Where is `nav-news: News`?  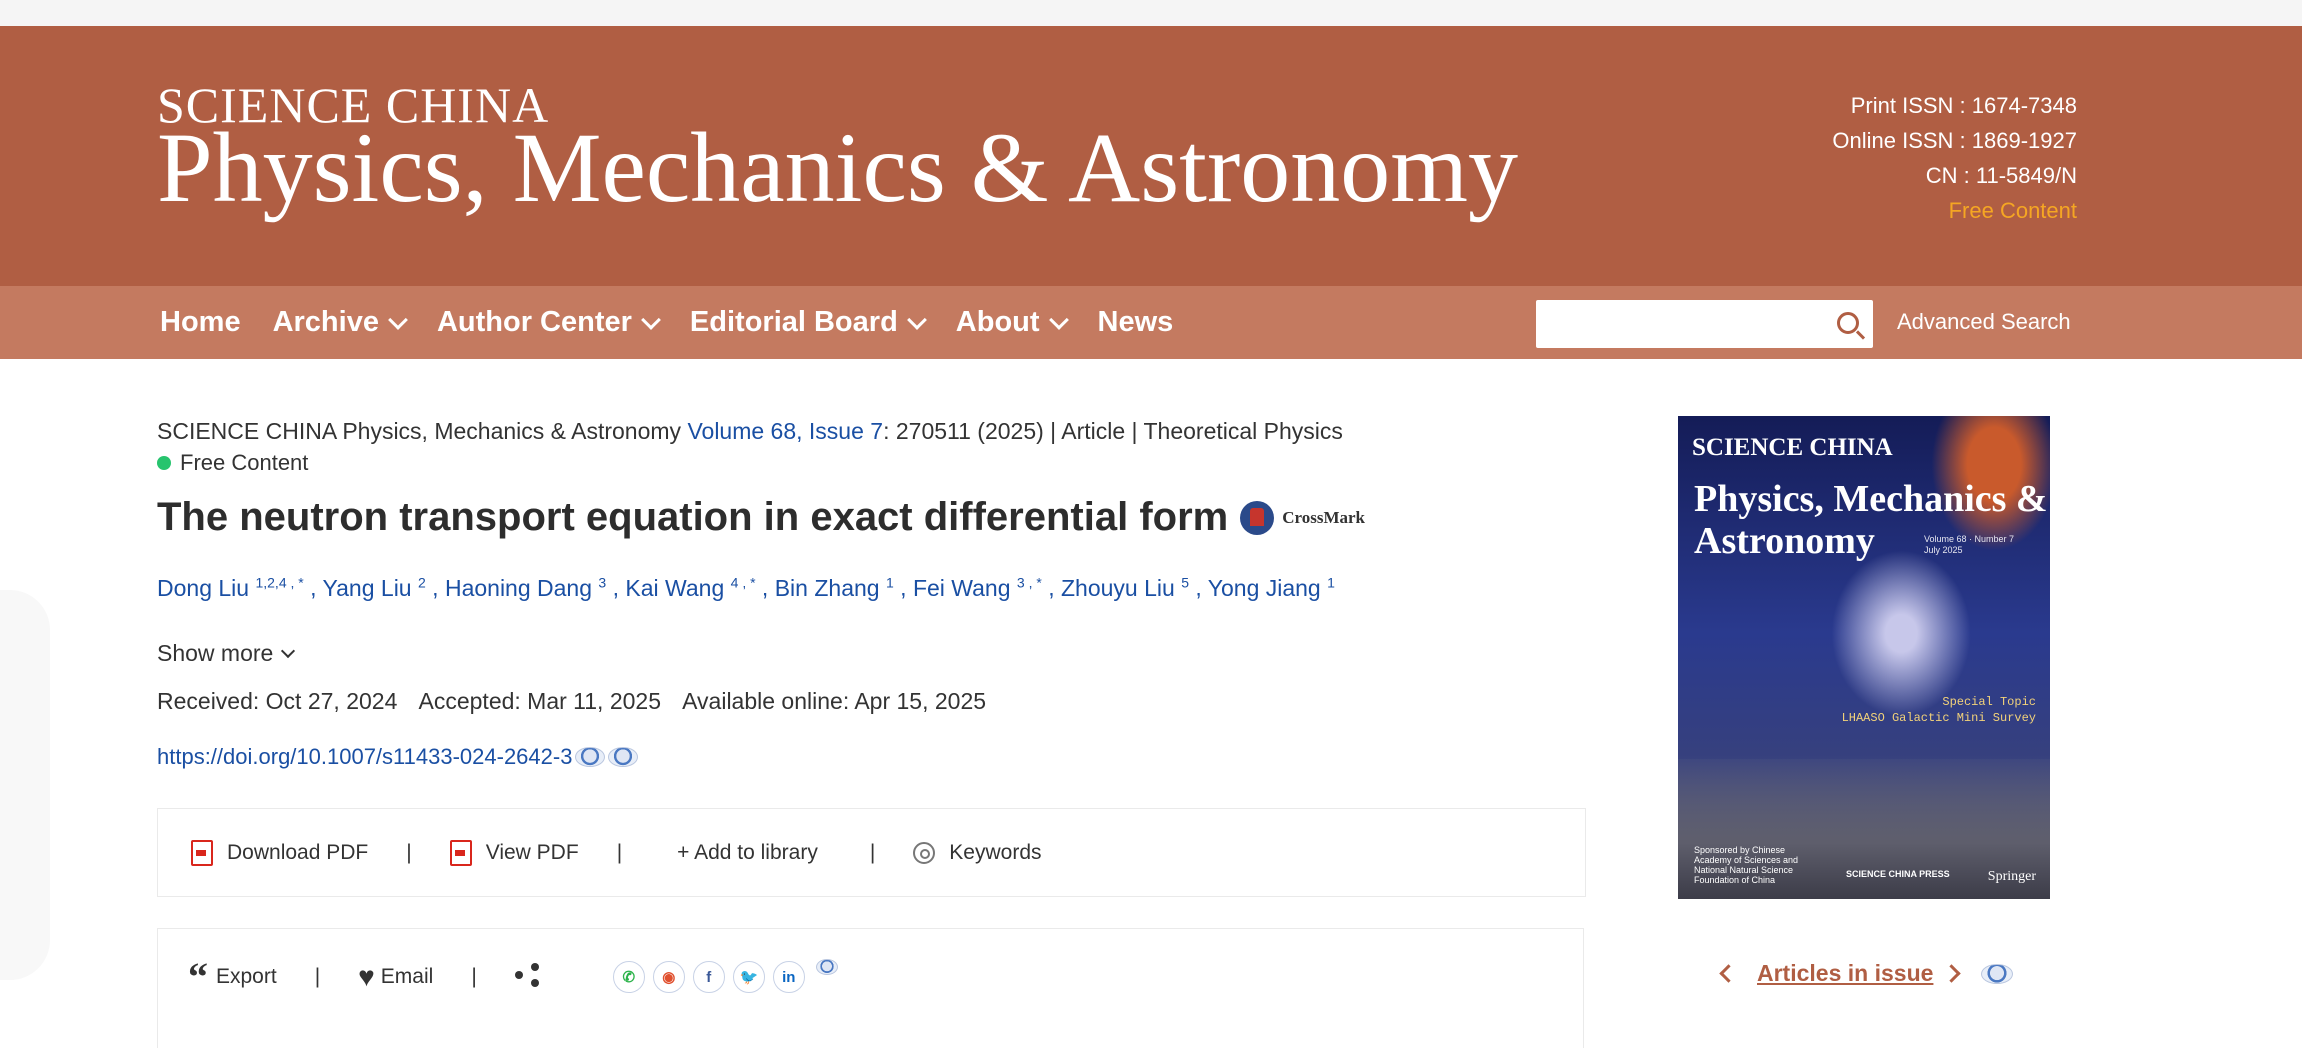
nav-news: News is located at coordinates (1136, 322).